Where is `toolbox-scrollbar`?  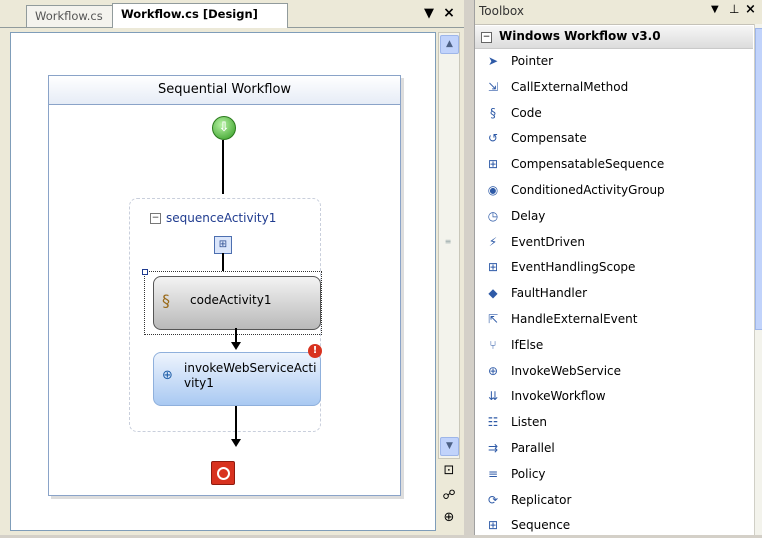
toolbox-scrollbar is located at coordinates (758, 279).